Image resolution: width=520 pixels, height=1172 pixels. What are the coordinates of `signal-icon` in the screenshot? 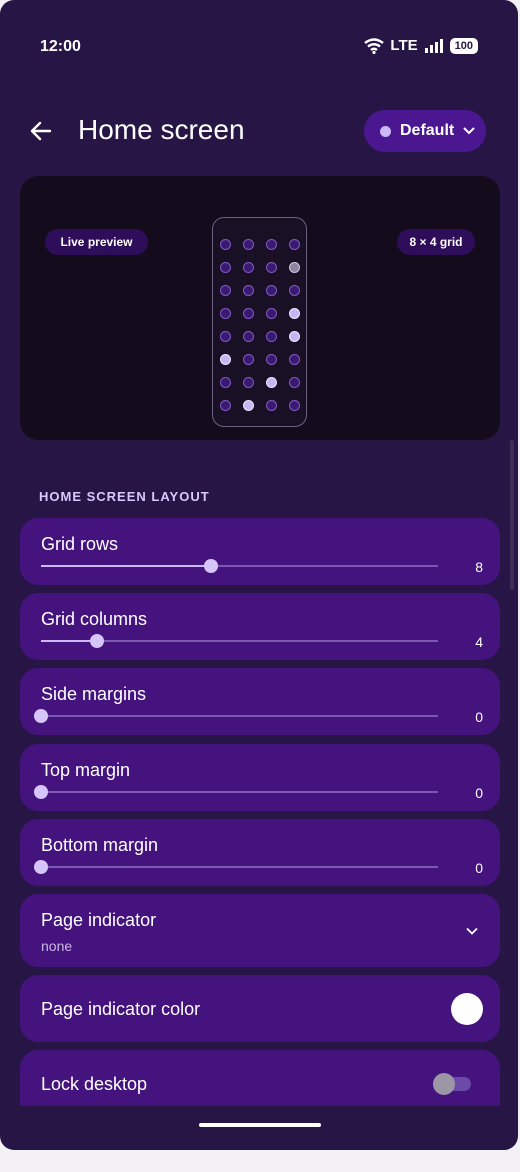 It's located at (433, 45).